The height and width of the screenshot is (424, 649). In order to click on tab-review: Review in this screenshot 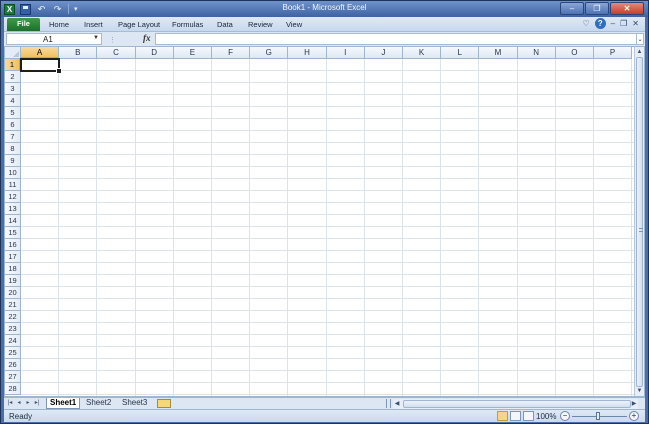, I will do `click(260, 25)`.